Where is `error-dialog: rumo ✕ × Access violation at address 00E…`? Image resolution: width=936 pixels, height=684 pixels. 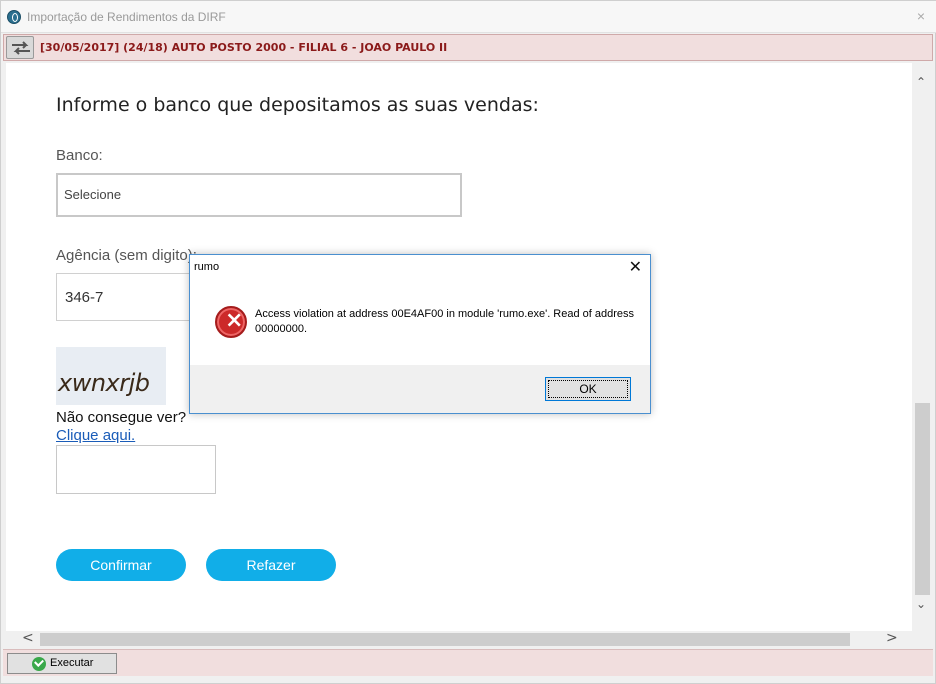
error-dialog: rumo ✕ × Access violation at address 00E… is located at coordinates (420, 334).